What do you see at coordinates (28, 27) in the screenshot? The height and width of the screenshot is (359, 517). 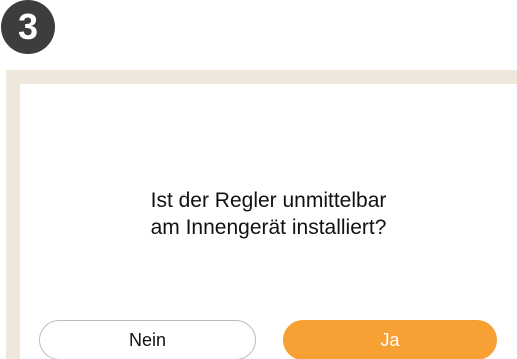 I see `step-number-badge: 3` at bounding box center [28, 27].